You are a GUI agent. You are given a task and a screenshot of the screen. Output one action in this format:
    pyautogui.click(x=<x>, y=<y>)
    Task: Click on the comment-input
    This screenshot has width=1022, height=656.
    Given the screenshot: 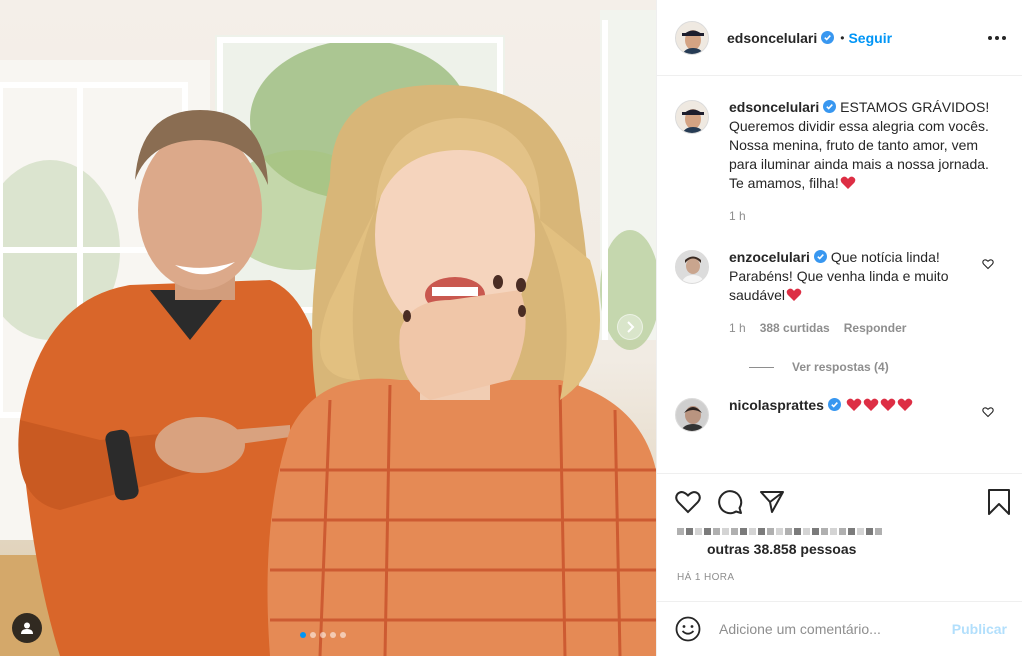 What is the action you would take?
    pyautogui.click(x=835, y=629)
    